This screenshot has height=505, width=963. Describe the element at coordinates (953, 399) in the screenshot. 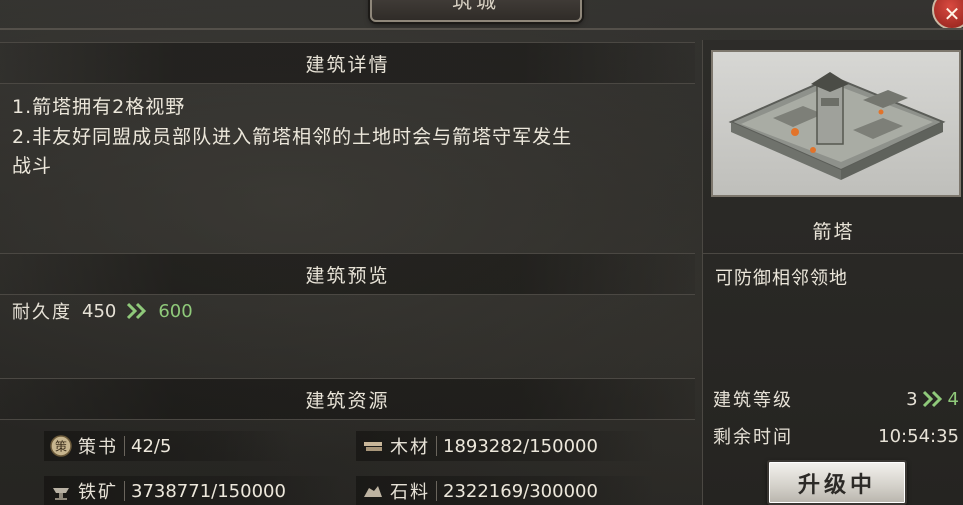

I see `level-next: 4` at that location.